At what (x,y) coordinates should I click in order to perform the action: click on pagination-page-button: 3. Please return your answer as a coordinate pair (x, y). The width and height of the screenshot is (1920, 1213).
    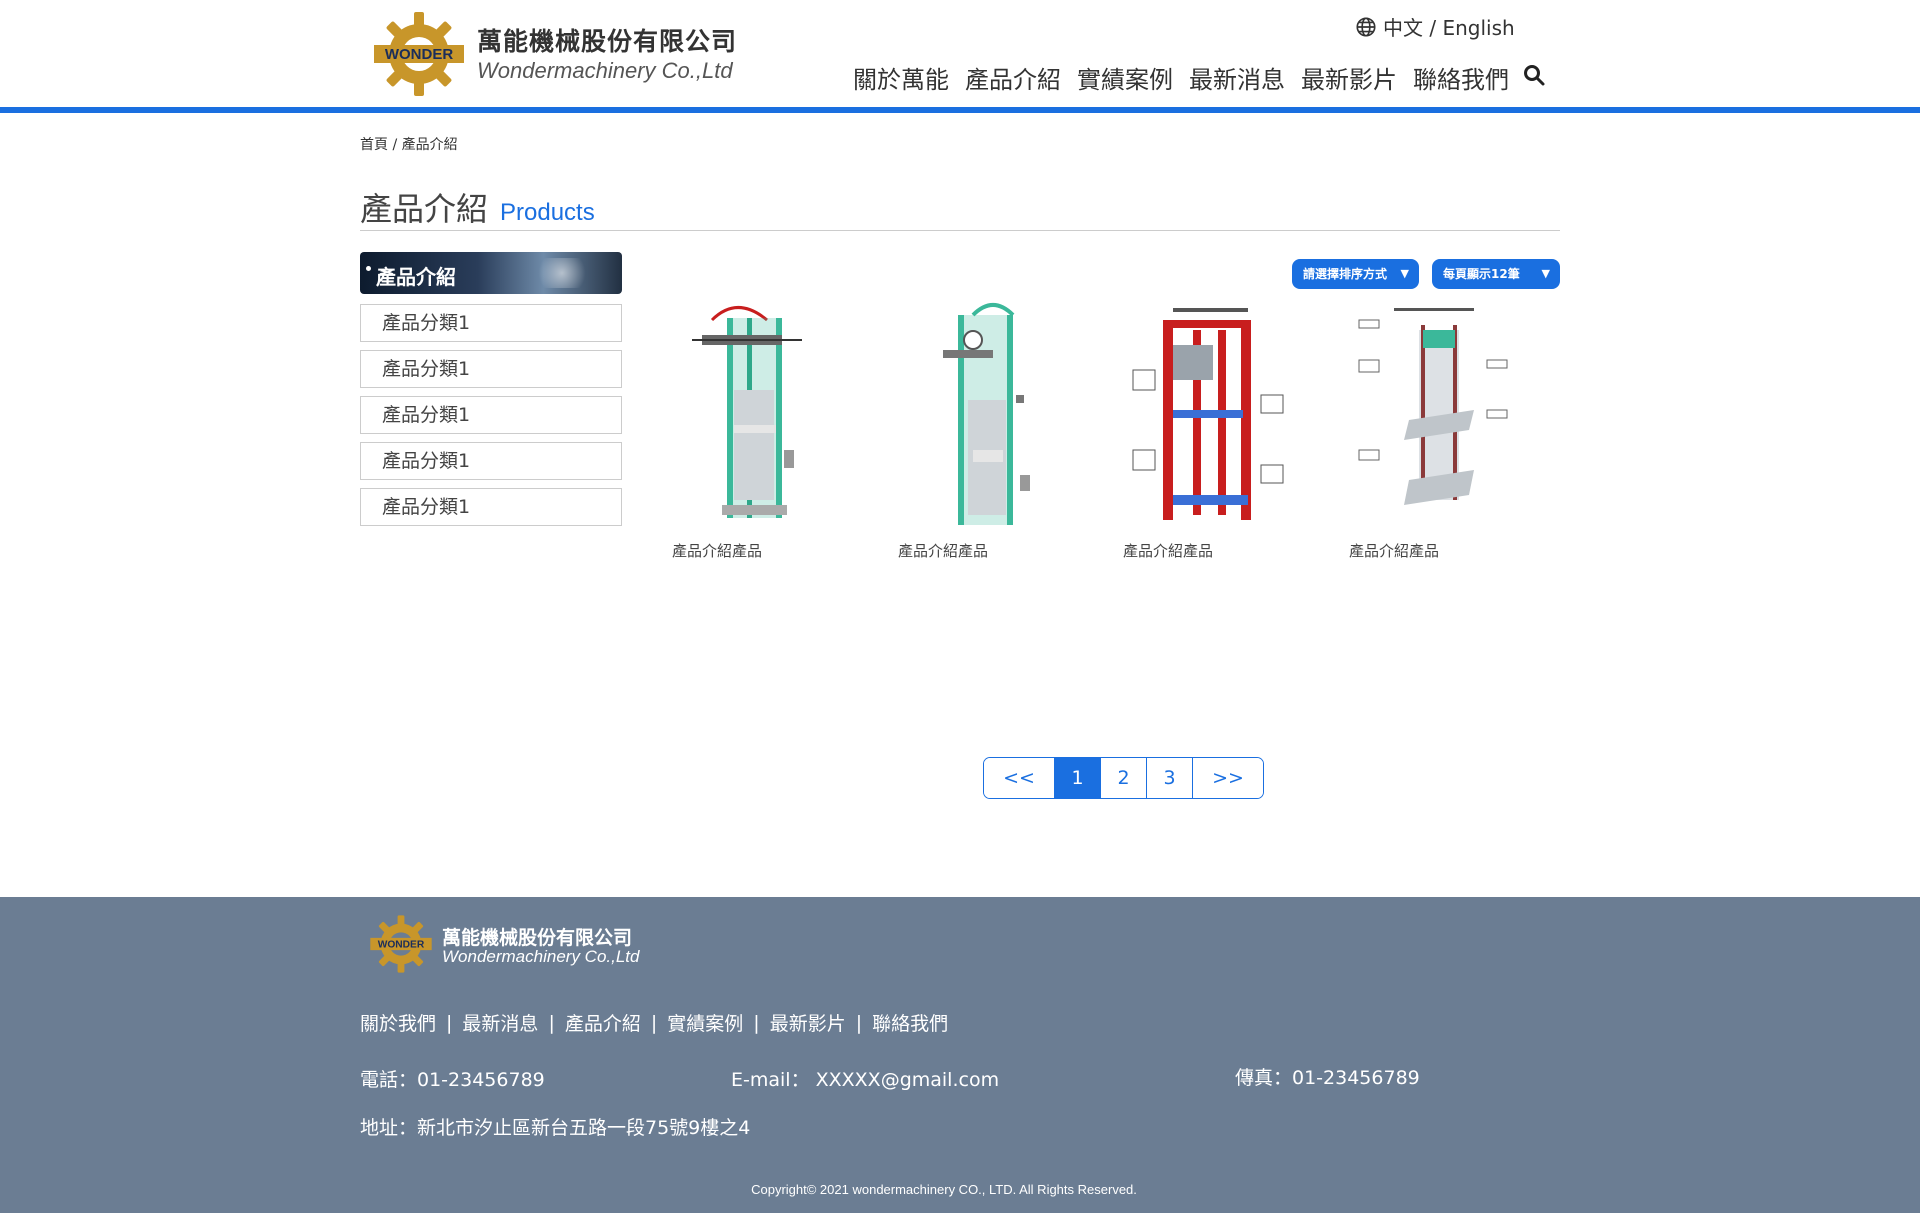
    Looking at the image, I should click on (1170, 778).